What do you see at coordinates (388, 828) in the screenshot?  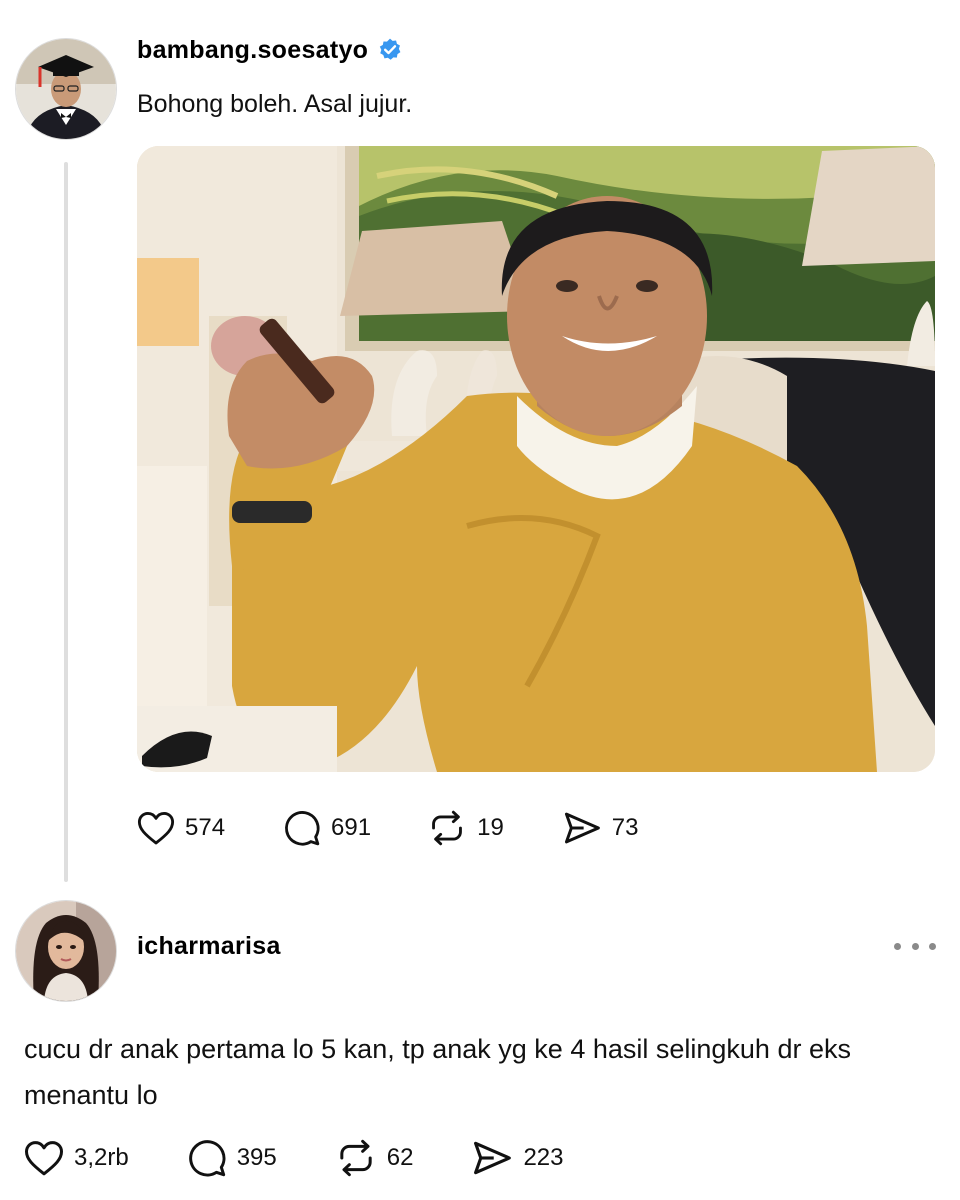 I see `post-actions: 574 691 19 73` at bounding box center [388, 828].